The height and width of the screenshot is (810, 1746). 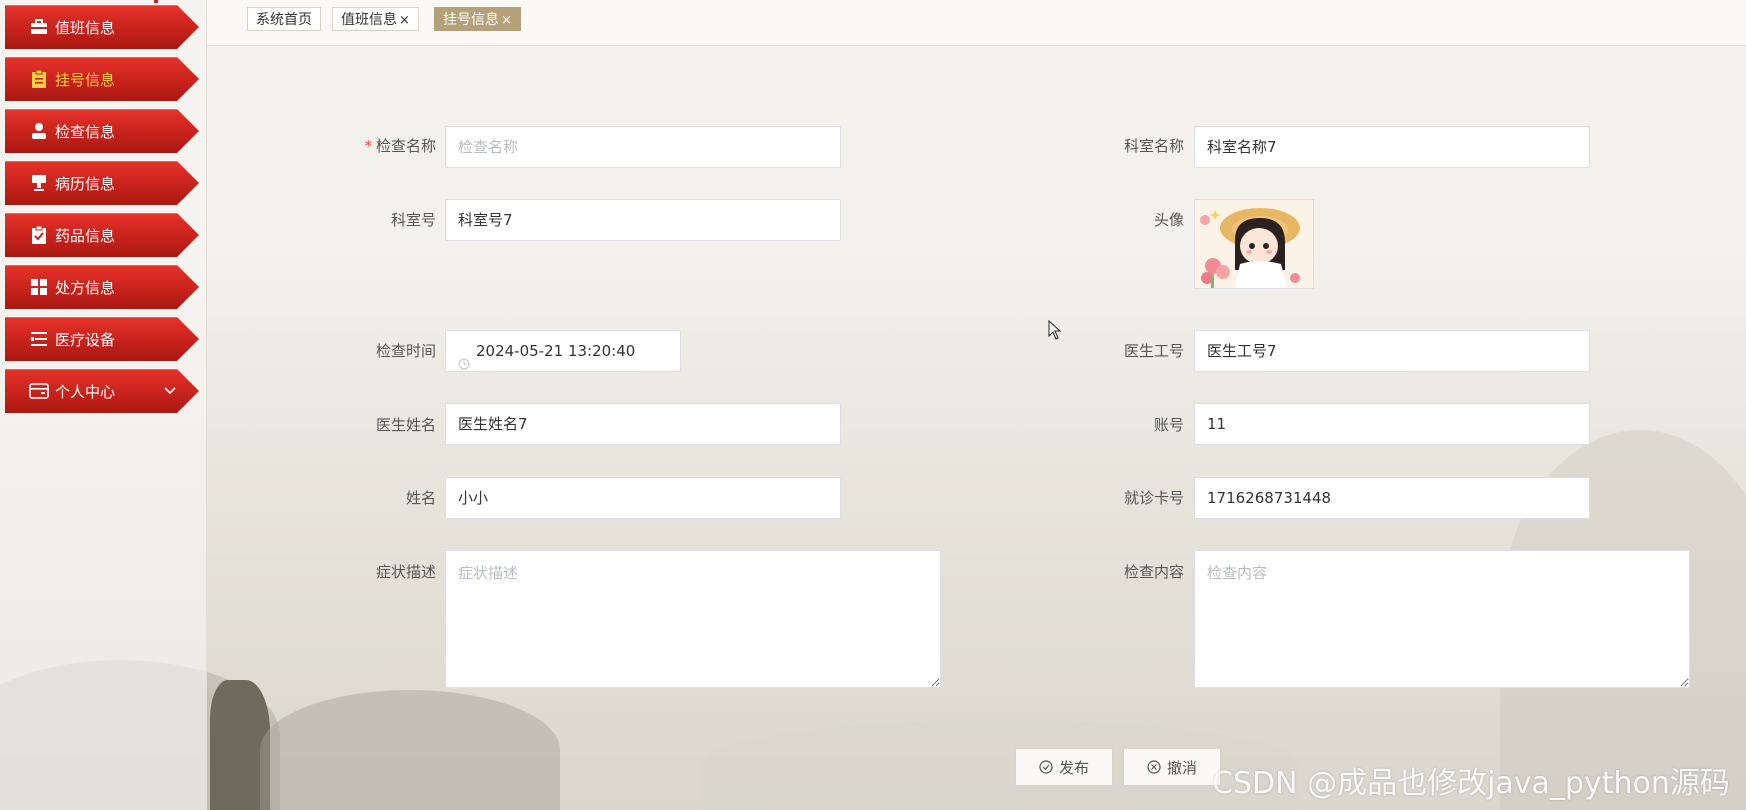 I want to click on watermark: CSDN @成品也修改java_python源码, so click(x=1471, y=783).